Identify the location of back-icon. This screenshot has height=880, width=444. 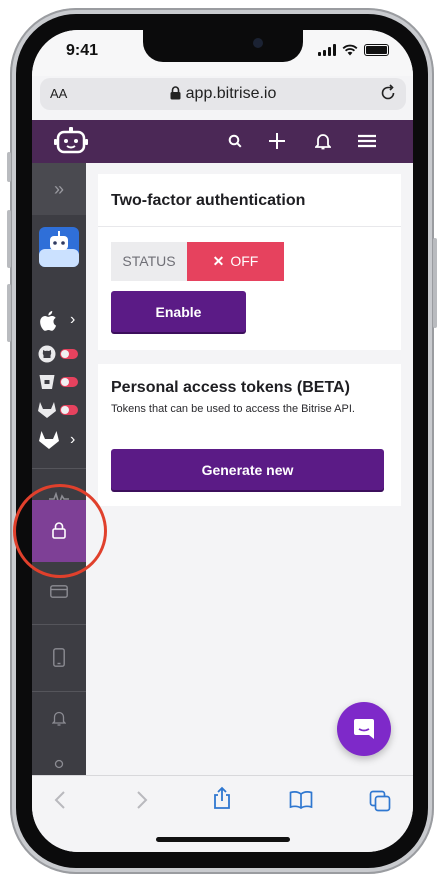
(60, 800).